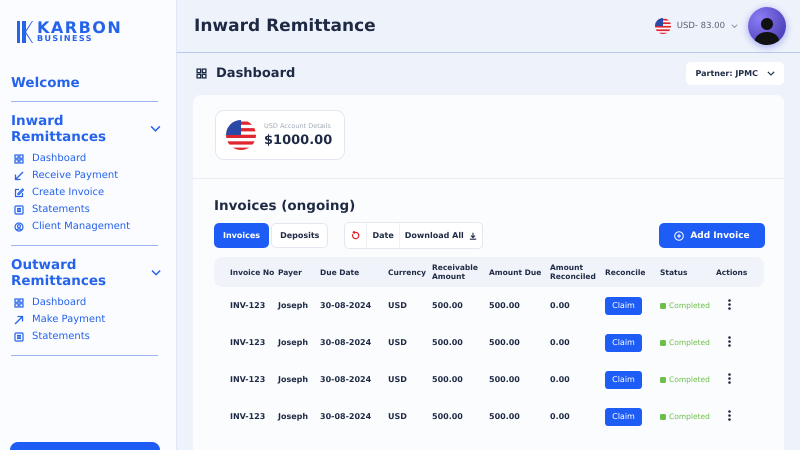  What do you see at coordinates (59, 273) in the screenshot?
I see `section-title: Outward Remittances` at bounding box center [59, 273].